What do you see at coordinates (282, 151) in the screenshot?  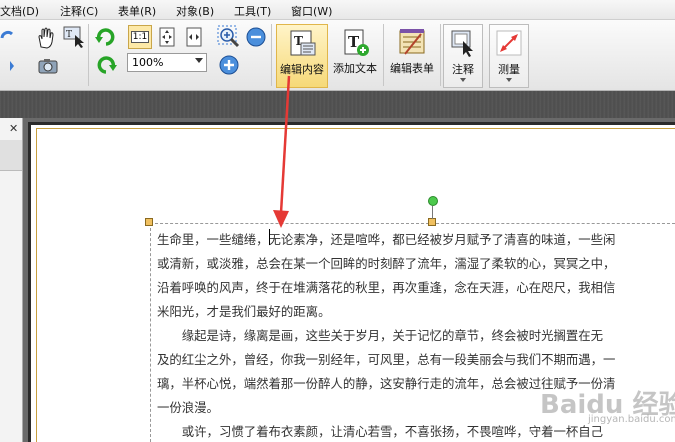 I see `annotation-arrow` at bounding box center [282, 151].